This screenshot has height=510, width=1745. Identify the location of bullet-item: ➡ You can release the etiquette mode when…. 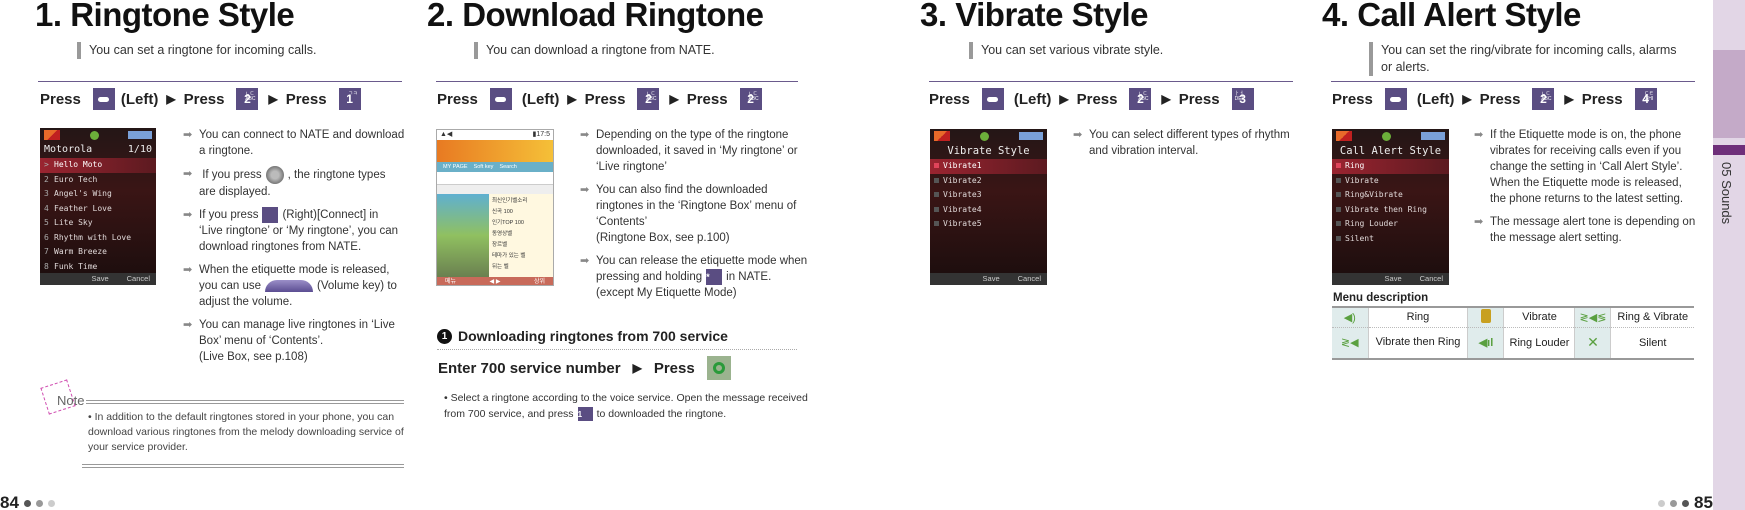
(696, 277).